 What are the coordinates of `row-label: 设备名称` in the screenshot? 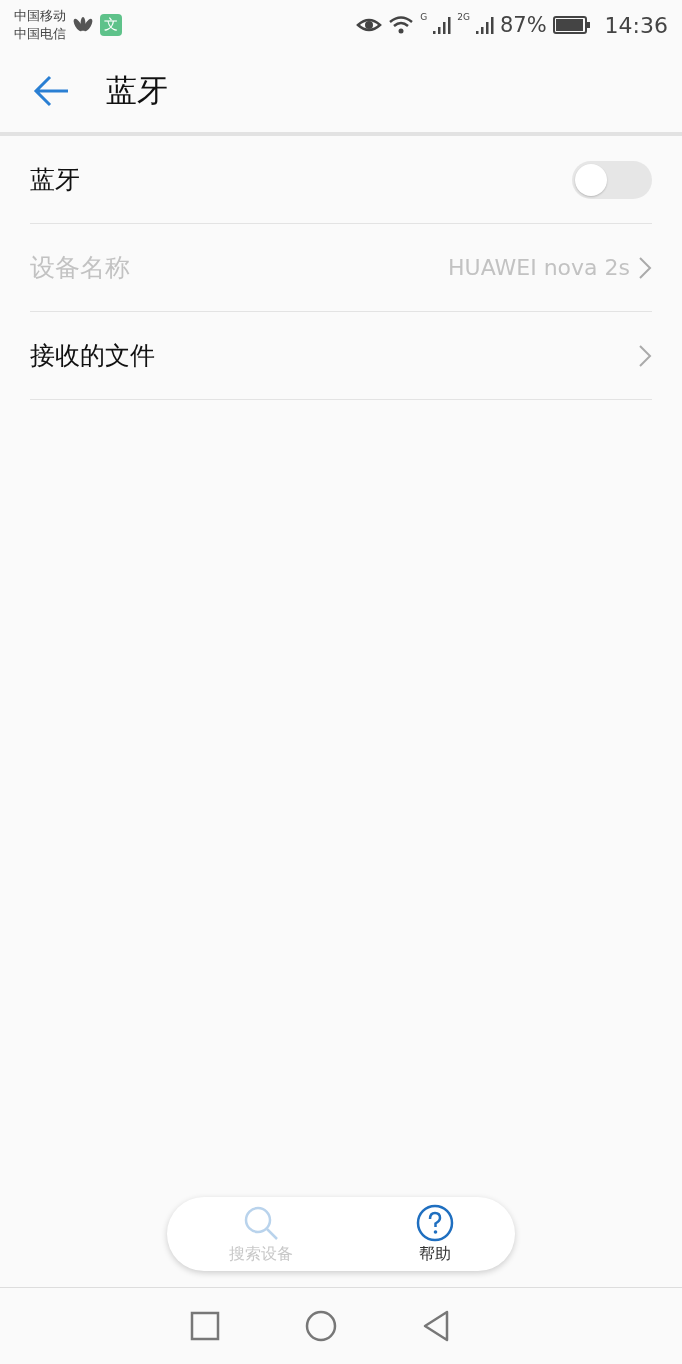 It's located at (80, 268).